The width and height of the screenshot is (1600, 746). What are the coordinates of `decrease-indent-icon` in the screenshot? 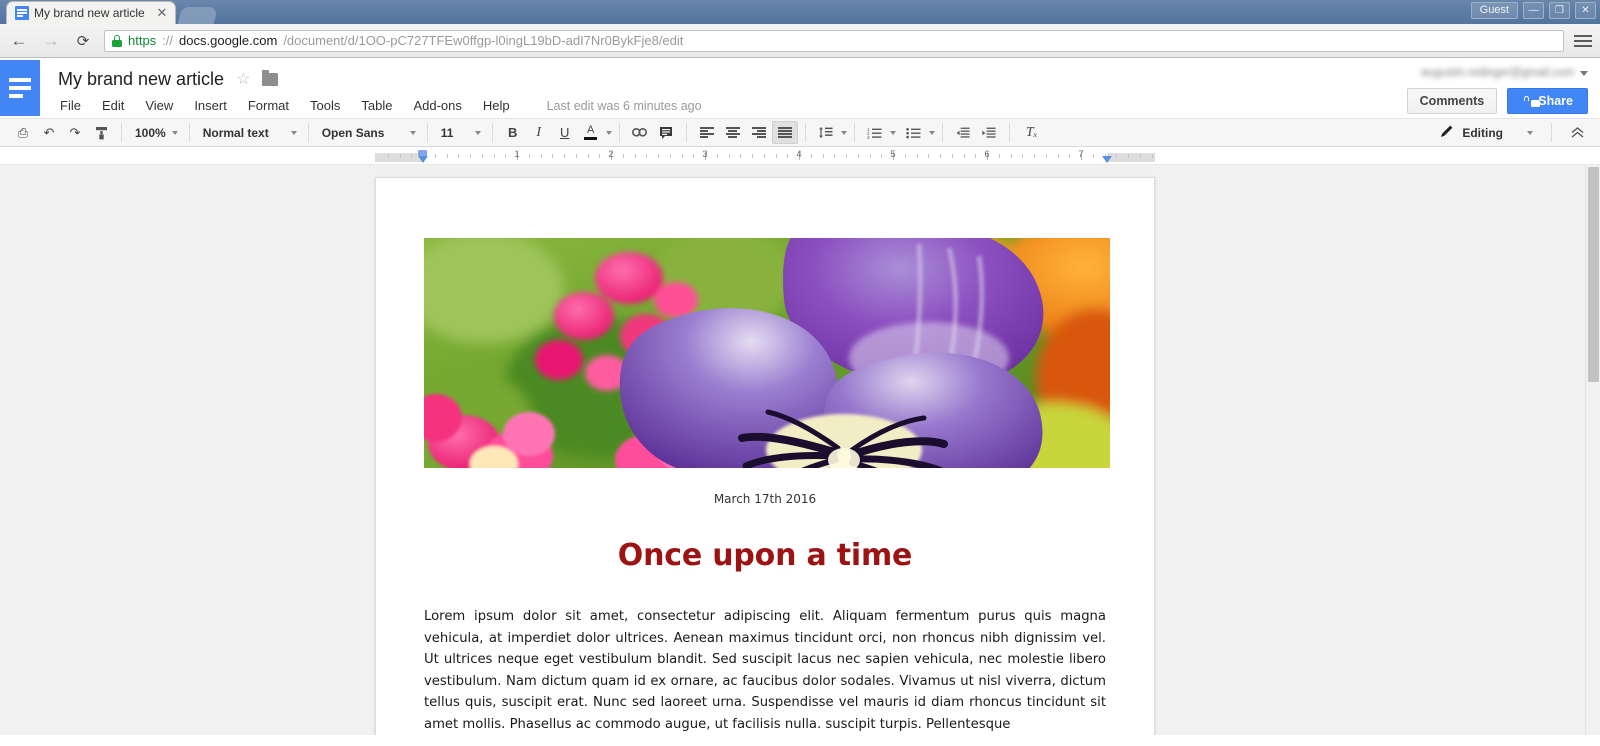 It's located at (963, 132).